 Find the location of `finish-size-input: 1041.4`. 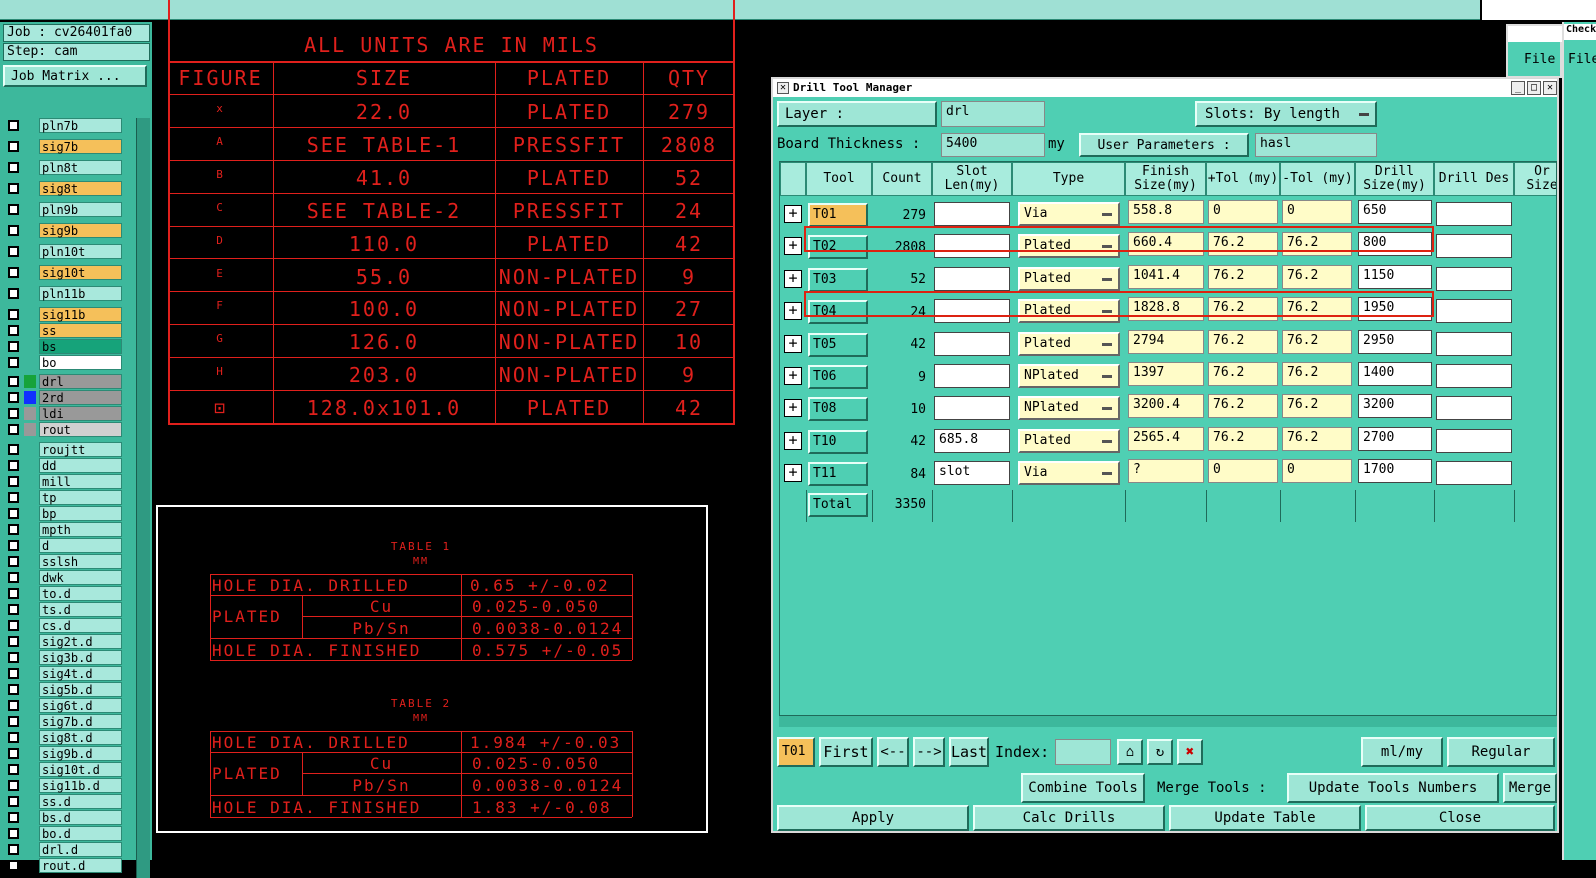

finish-size-input: 1041.4 is located at coordinates (1166, 276).